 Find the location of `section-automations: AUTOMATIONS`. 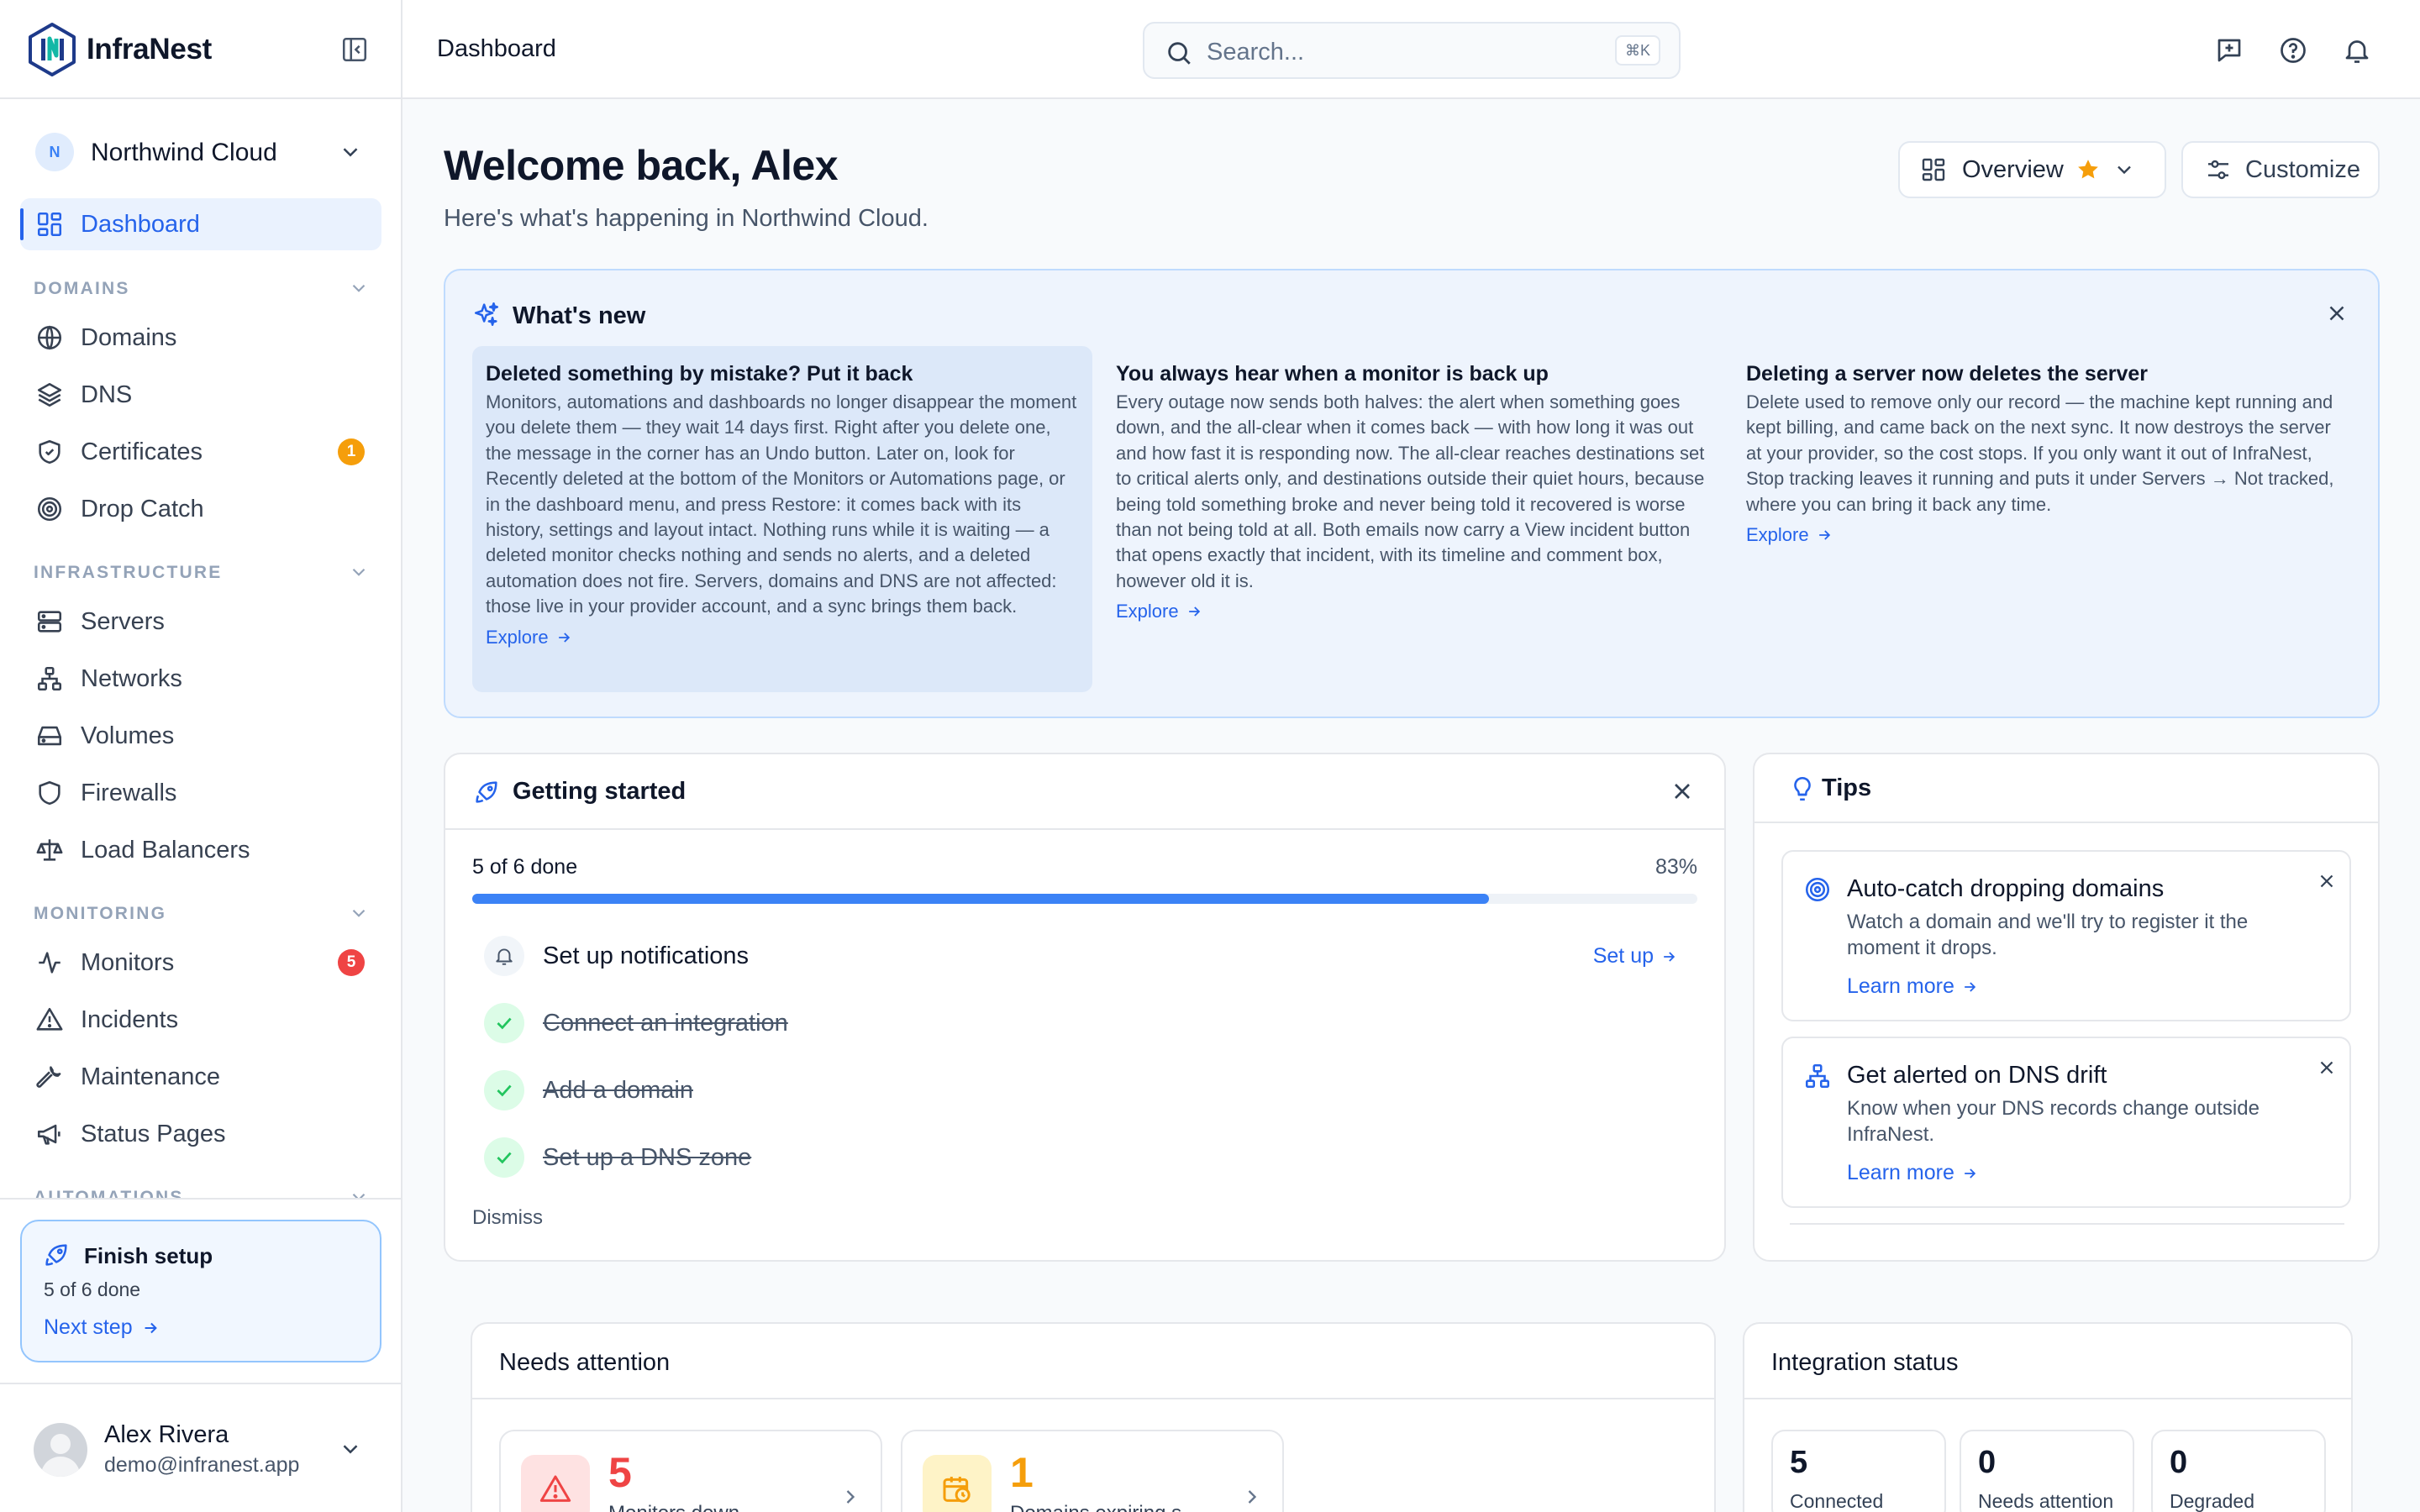

section-automations: AUTOMATIONS is located at coordinates (202, 1193).